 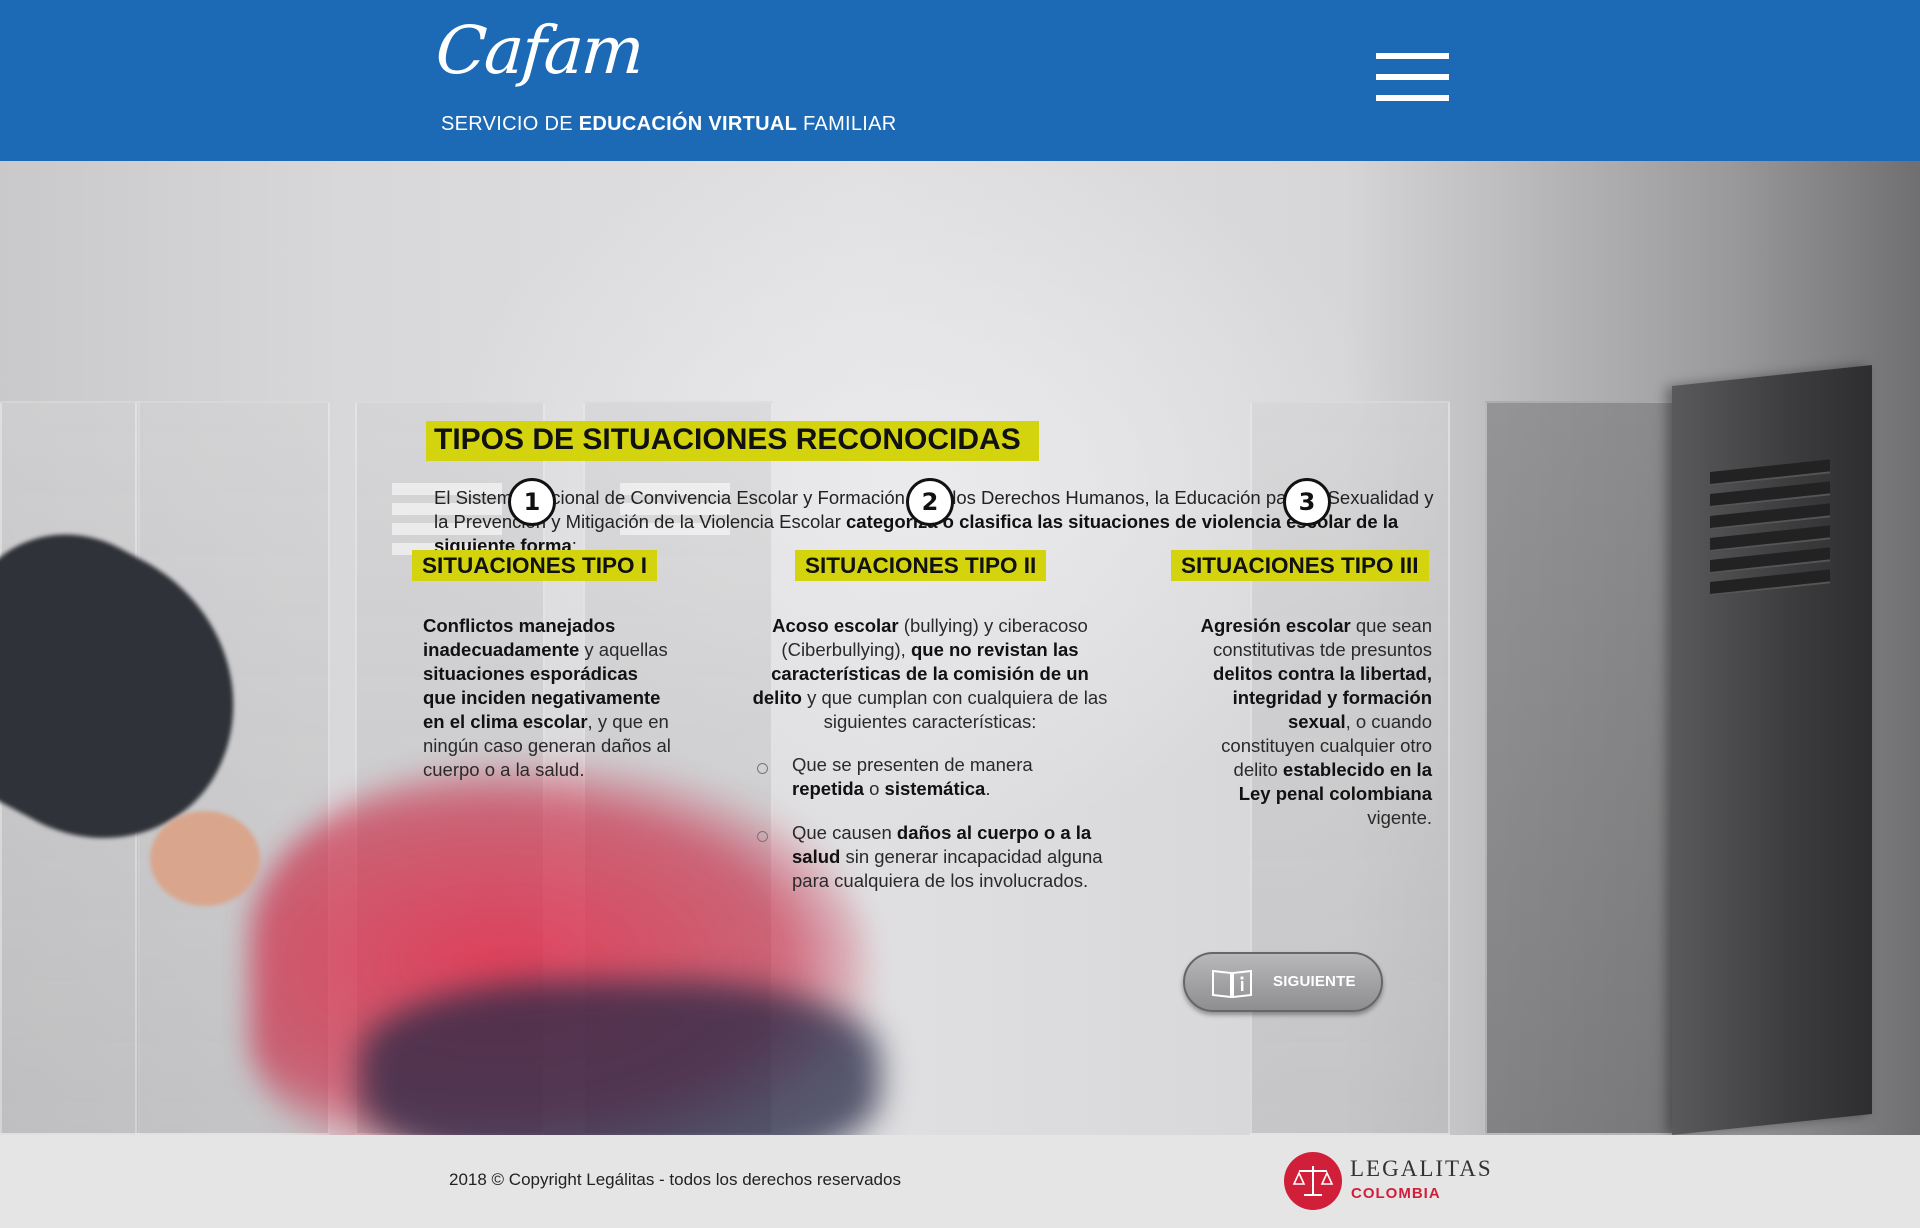 What do you see at coordinates (930, 502) in the screenshot?
I see `step-number-2: 2` at bounding box center [930, 502].